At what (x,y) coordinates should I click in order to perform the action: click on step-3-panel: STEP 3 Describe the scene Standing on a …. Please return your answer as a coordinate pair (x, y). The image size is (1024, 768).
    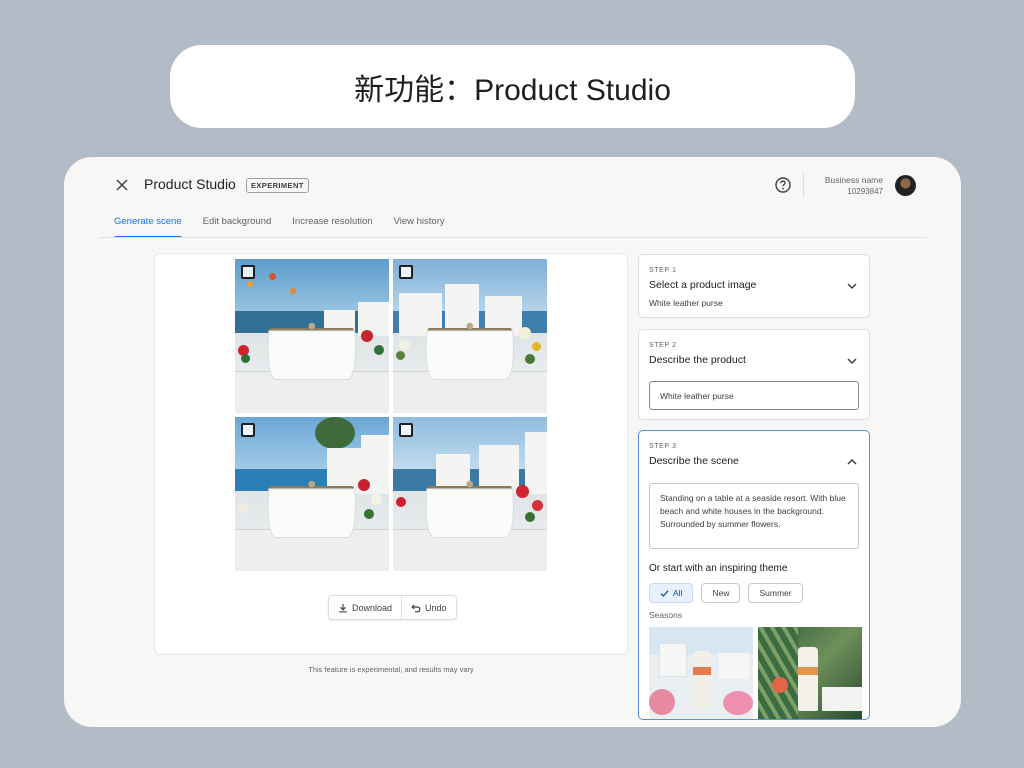
    Looking at the image, I should click on (754, 575).